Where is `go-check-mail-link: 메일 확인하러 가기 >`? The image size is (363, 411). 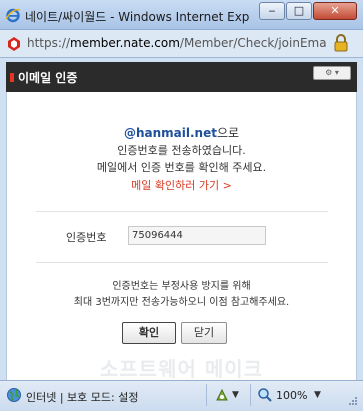
go-check-mail-link: 메일 확인하러 가기 > is located at coordinates (181, 185).